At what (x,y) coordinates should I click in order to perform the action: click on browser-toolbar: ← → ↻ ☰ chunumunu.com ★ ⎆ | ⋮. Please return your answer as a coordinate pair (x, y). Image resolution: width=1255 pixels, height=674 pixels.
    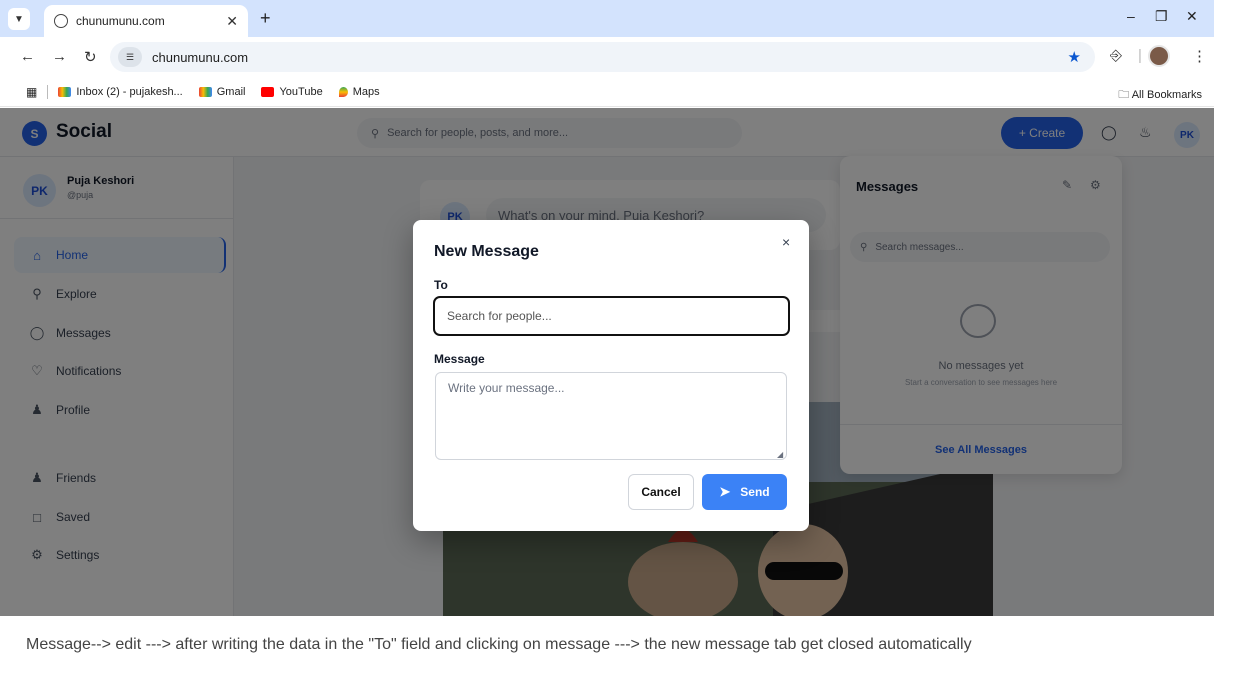
    Looking at the image, I should click on (607, 57).